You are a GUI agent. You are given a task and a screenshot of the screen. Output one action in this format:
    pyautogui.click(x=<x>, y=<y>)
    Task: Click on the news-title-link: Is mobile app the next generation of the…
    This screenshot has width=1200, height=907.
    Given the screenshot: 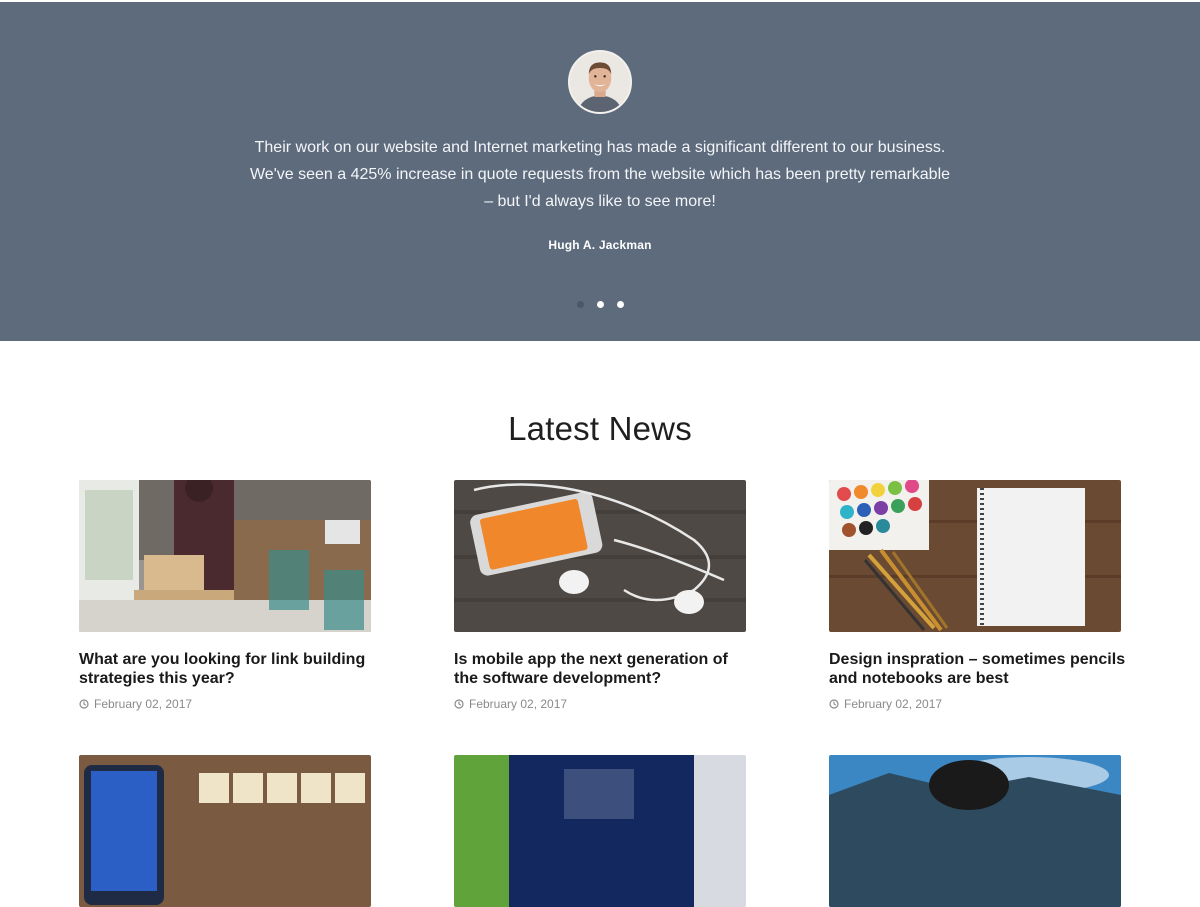 What is the action you would take?
    pyautogui.click(x=604, y=669)
    